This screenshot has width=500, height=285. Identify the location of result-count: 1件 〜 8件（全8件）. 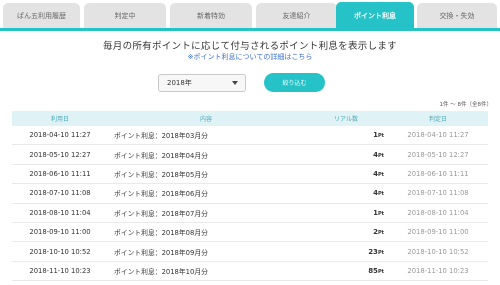
(466, 105).